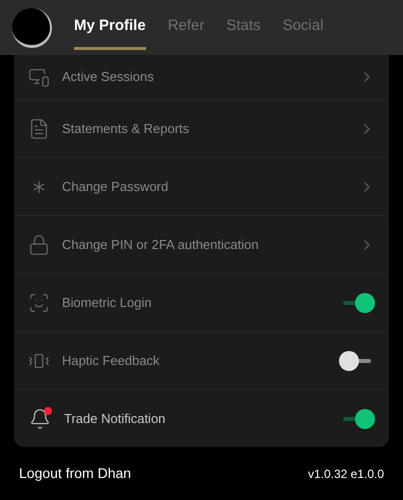  Describe the element at coordinates (39, 77) in the screenshot. I see `screens-icon` at that location.